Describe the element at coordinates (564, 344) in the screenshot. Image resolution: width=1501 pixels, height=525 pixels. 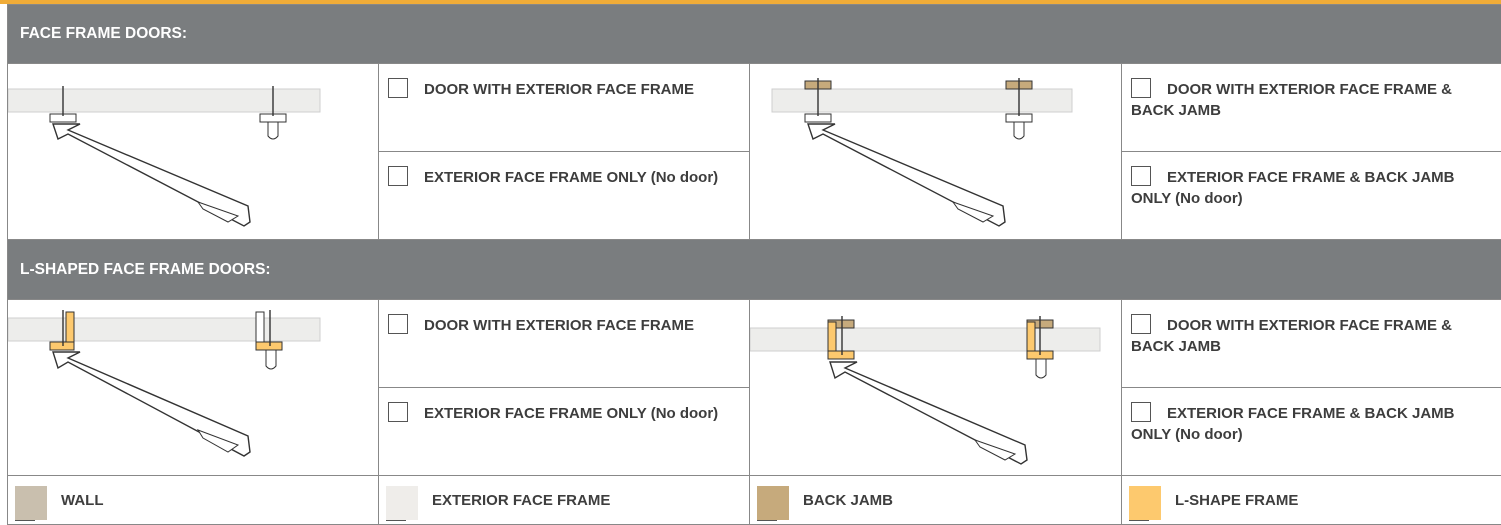
I see `option-l-shaped-door: DOOR WITH EXTERIOR FACE FRAME` at that location.